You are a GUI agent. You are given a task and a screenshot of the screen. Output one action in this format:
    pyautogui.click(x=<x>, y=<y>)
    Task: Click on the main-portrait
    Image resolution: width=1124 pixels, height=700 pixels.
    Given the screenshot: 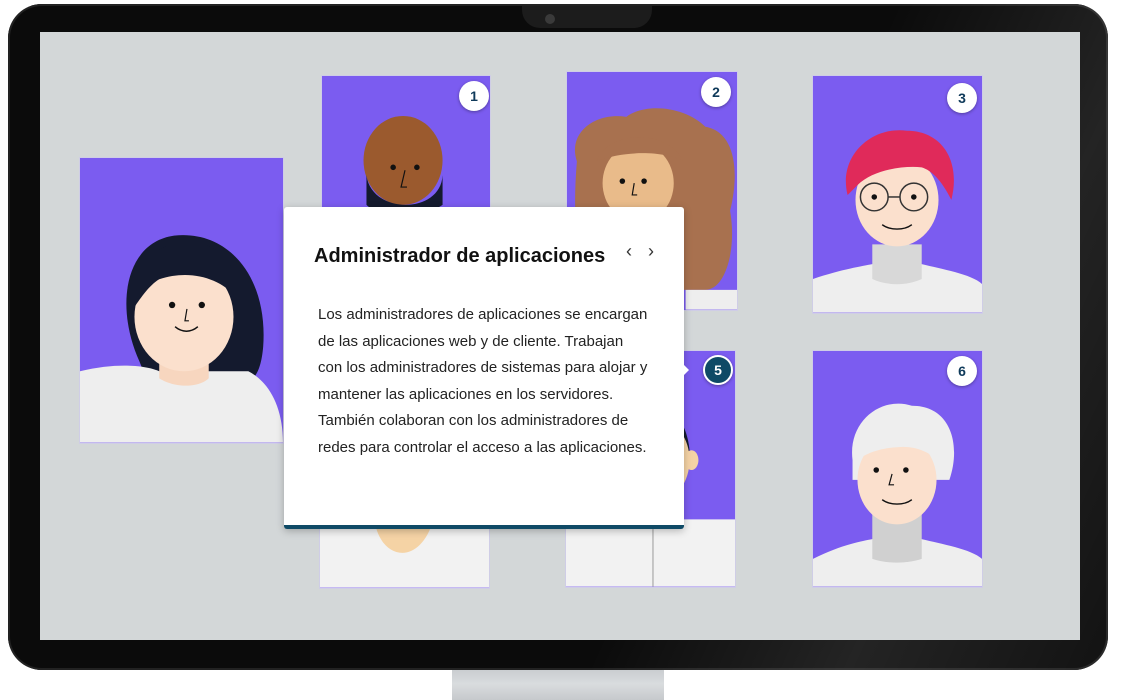 What is the action you would take?
    pyautogui.click(x=181, y=300)
    